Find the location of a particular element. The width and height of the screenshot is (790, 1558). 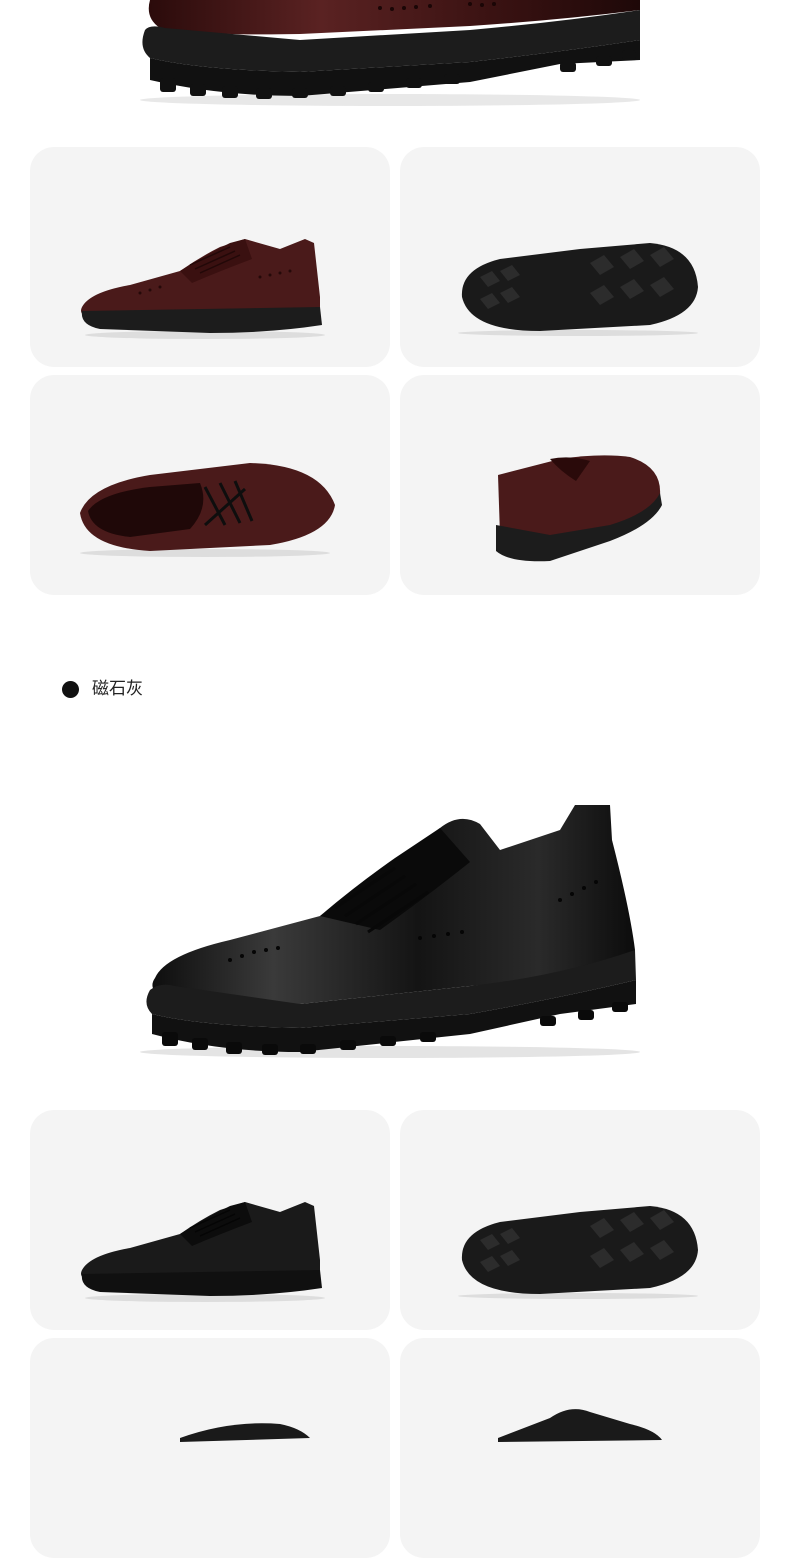

burgundy-side-view-card is located at coordinates (210, 257).